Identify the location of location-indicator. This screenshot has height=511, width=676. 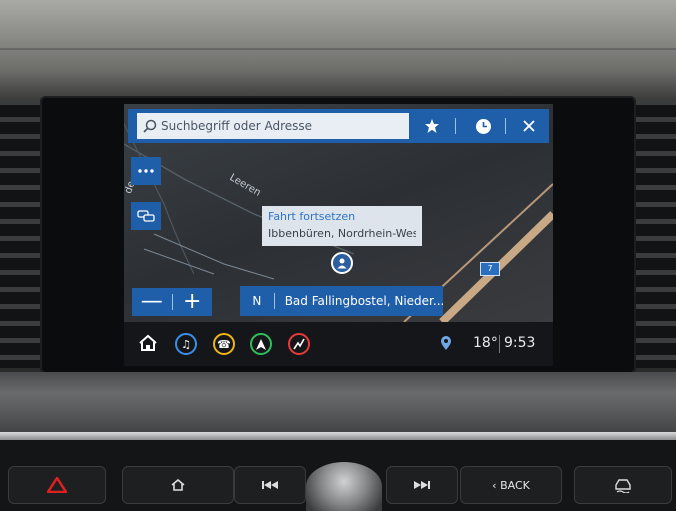
(446, 345).